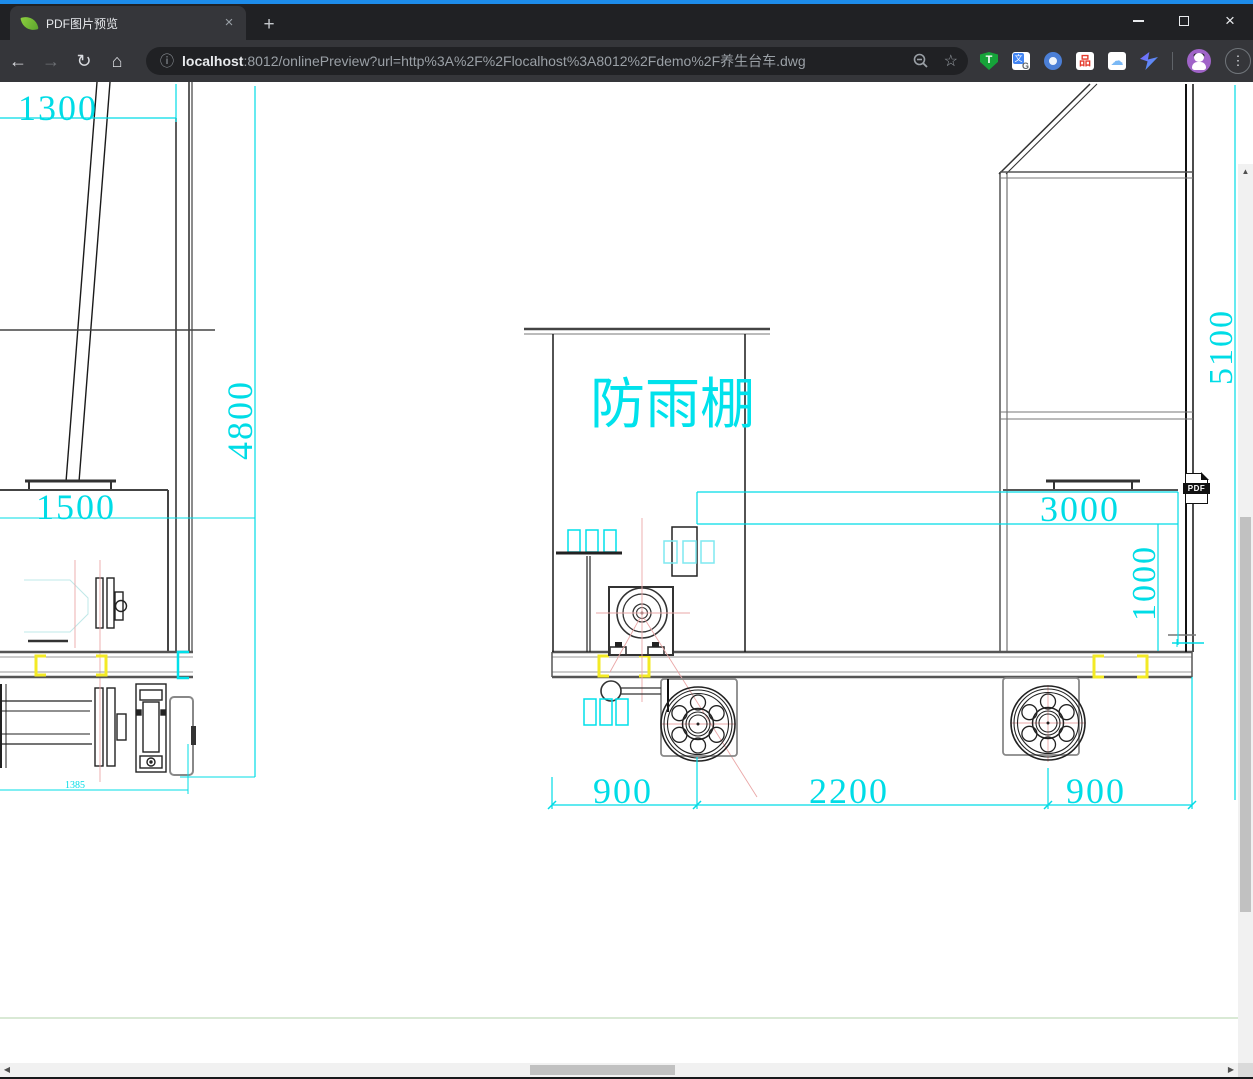 This screenshot has width=1253, height=1079. I want to click on profile-avatar, so click(1199, 61).